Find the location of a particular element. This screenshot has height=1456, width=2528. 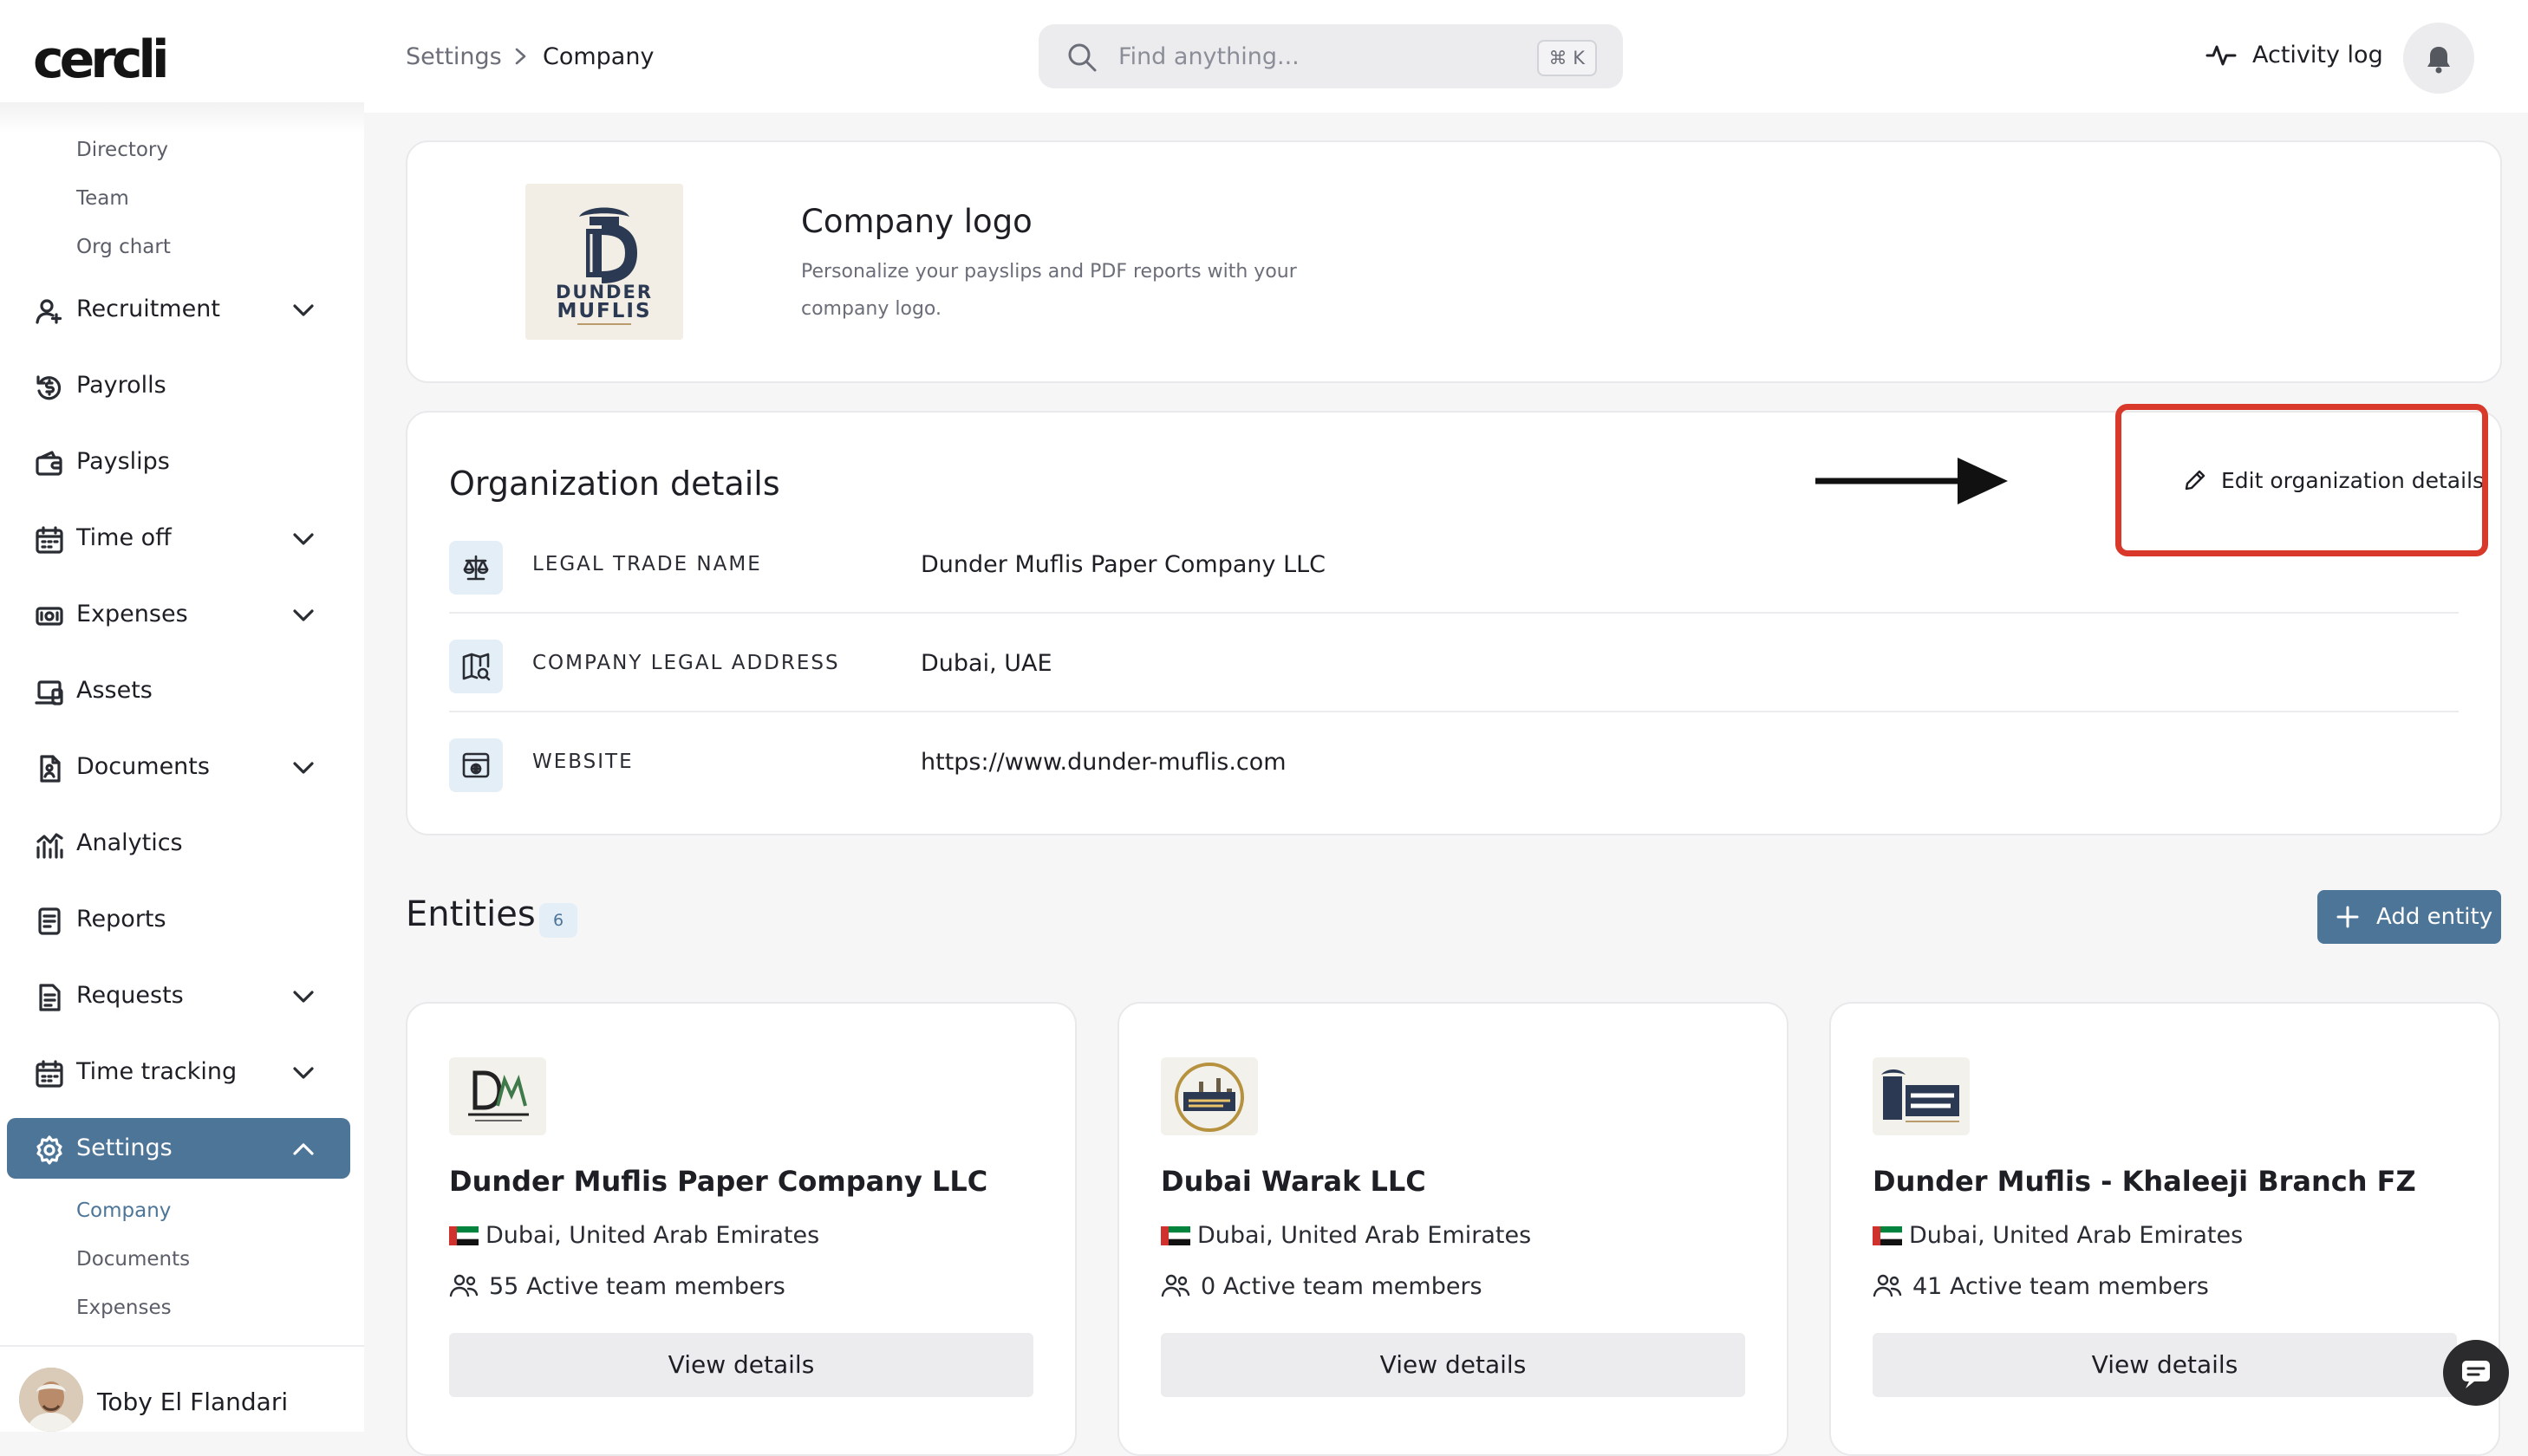

activity-icon is located at coordinates (2221, 55).